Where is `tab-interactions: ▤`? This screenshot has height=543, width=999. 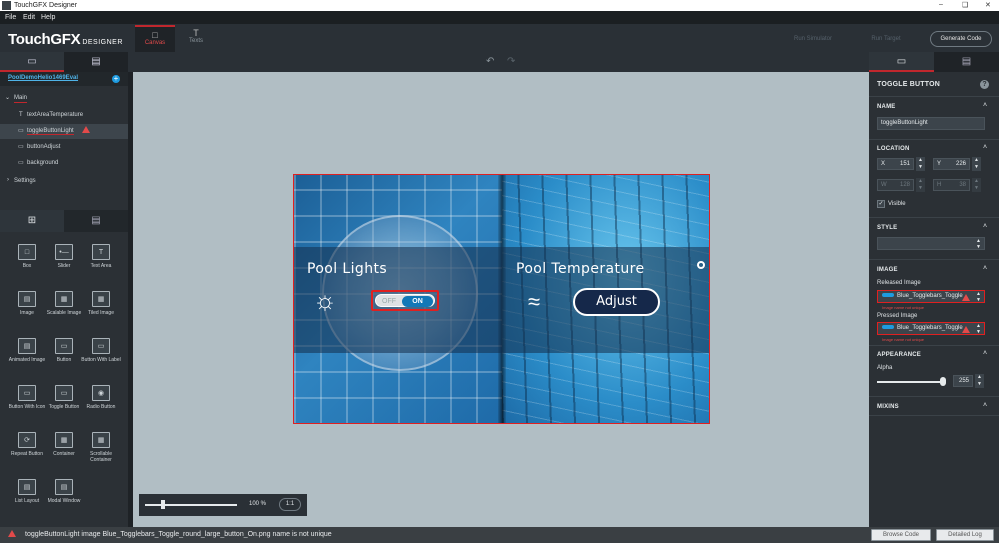
tab-interactions: ▤ is located at coordinates (966, 62).